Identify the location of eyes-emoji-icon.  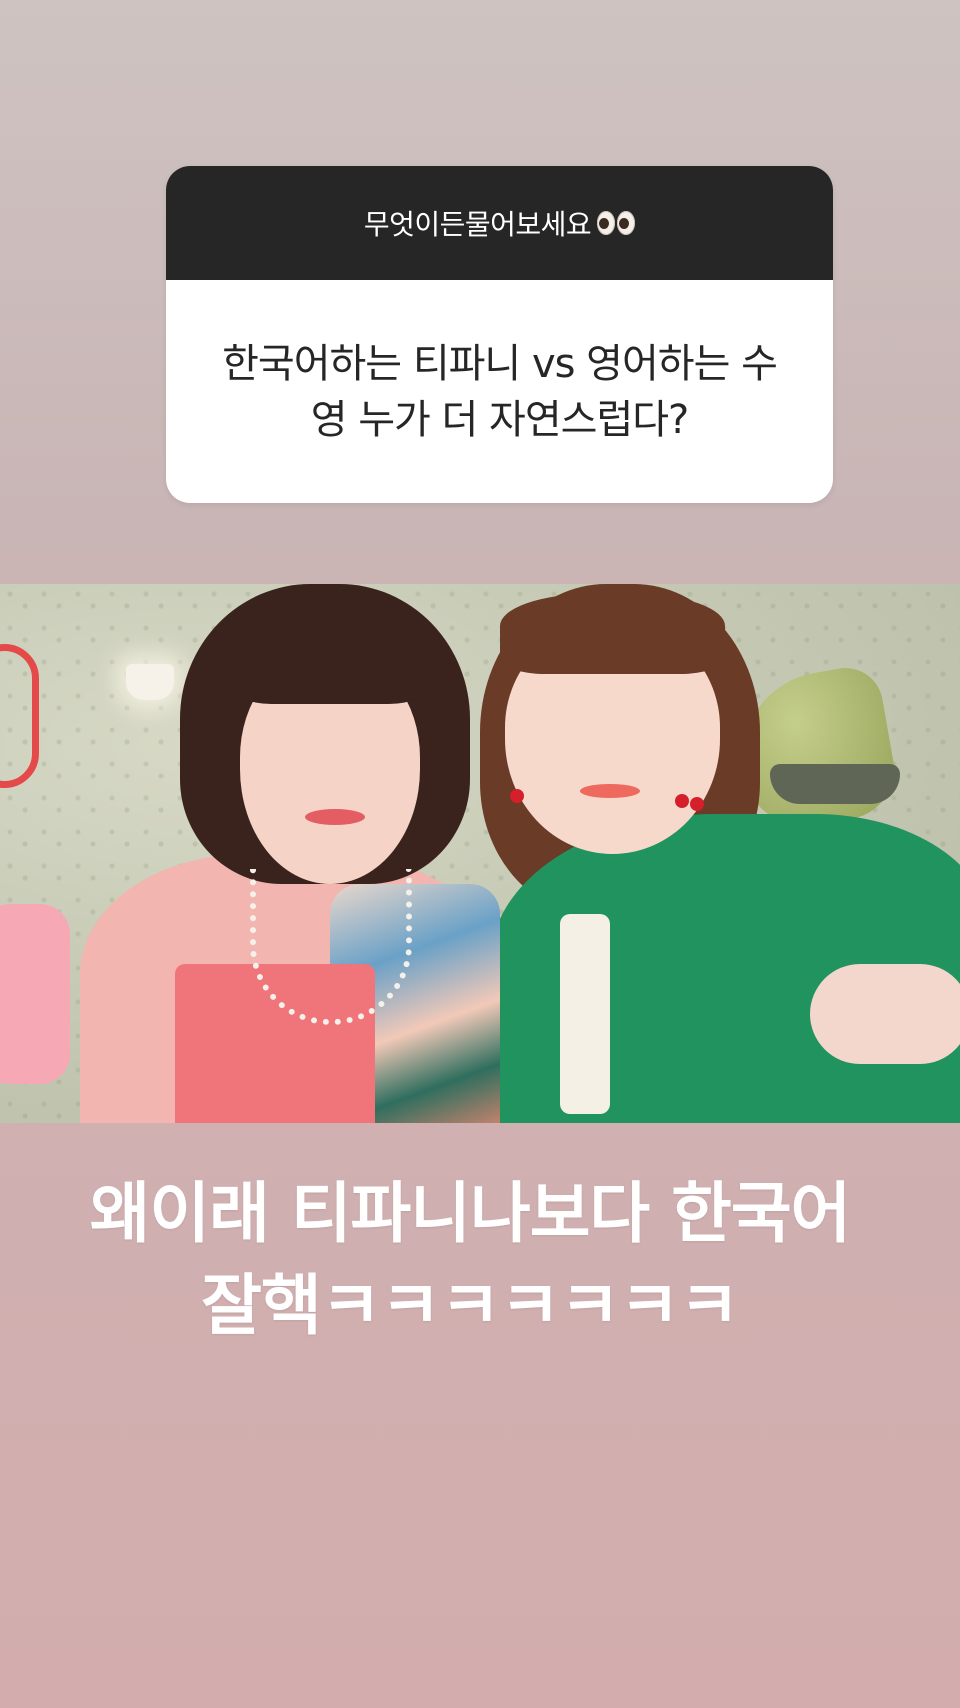
(616, 223).